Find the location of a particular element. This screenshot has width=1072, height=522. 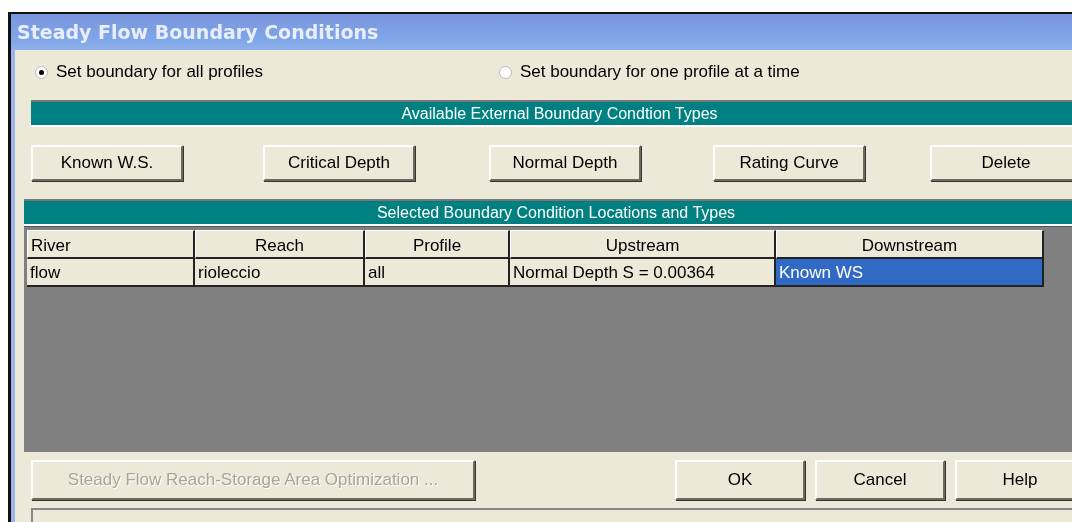

dialog-button: OK is located at coordinates (740, 480).